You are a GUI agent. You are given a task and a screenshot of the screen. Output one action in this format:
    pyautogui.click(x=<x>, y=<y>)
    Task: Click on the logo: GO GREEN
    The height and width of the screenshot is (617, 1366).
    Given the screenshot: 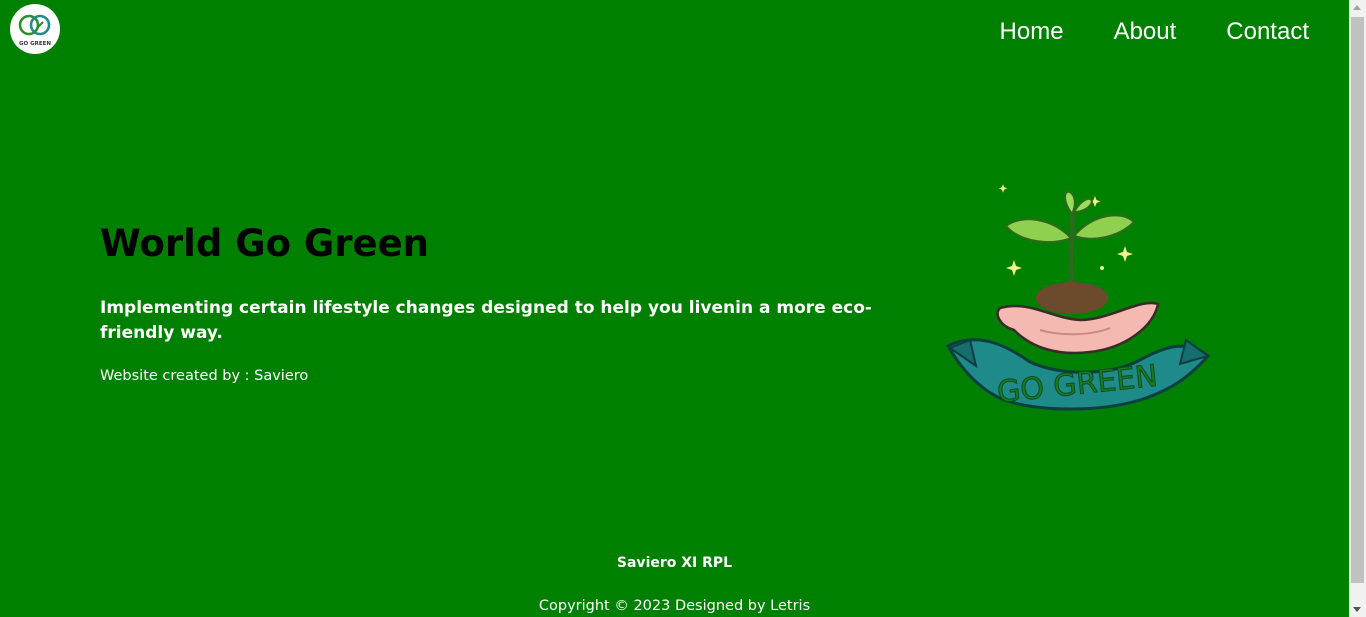 What is the action you would take?
    pyautogui.click(x=35, y=29)
    